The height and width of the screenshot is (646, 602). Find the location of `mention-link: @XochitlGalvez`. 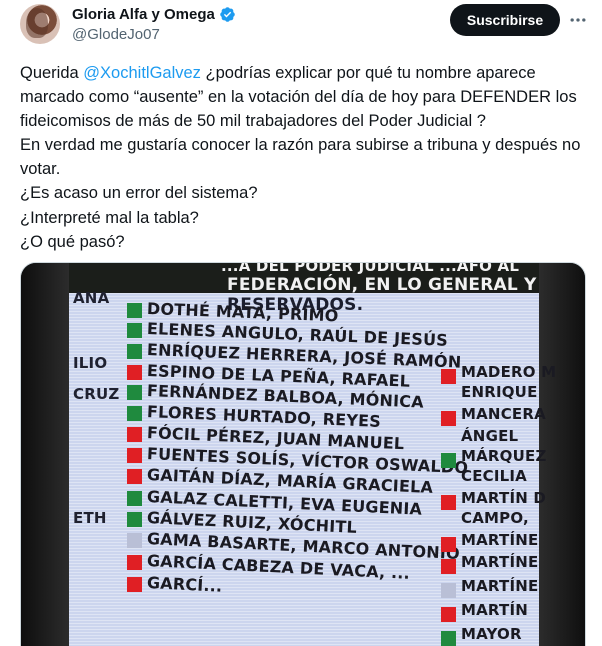

mention-link: @XochitlGalvez is located at coordinates (142, 73).